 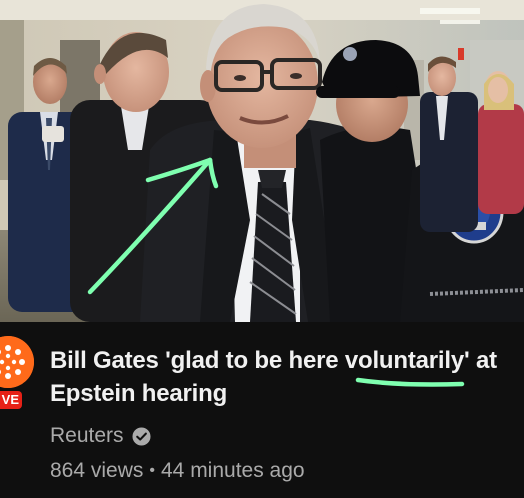 I want to click on reuters-logo-icon, so click(x=17, y=362).